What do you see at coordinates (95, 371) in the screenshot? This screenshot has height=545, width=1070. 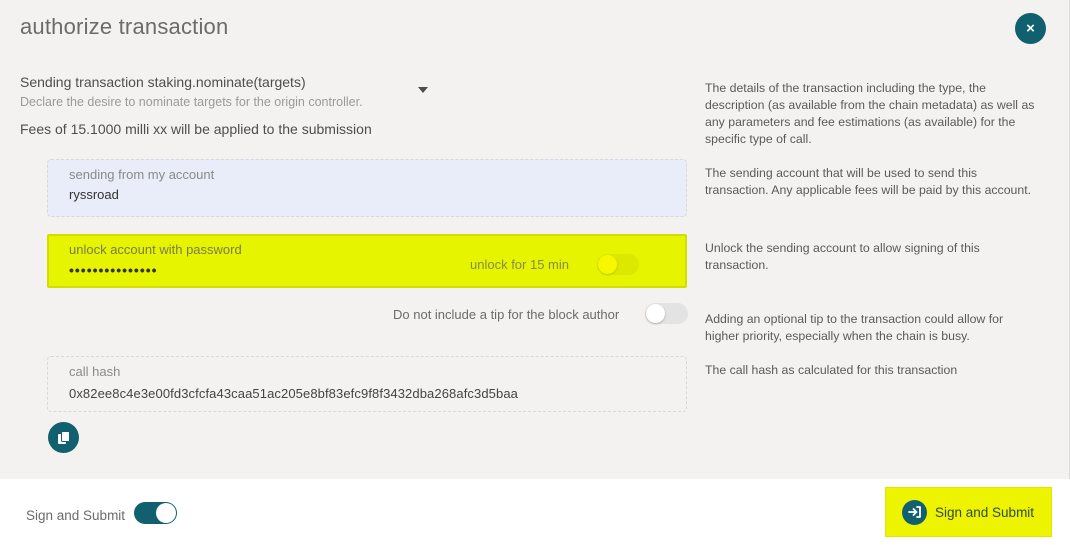 I see `call-hash-label: call hash` at bounding box center [95, 371].